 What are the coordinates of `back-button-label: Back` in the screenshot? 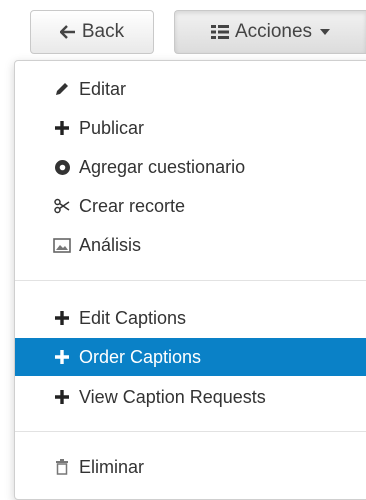 It's located at (103, 31).